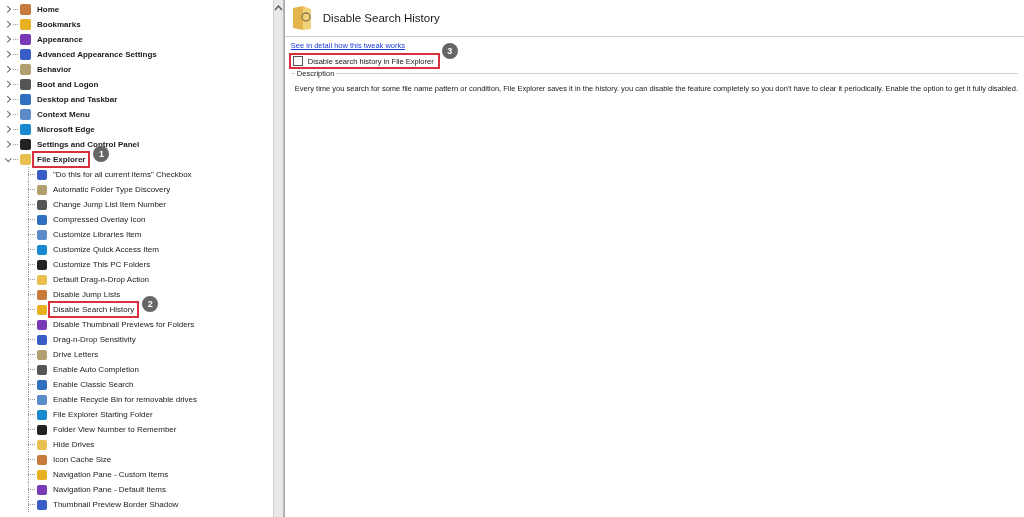 The height and width of the screenshot is (517, 1024). What do you see at coordinates (101, 279) in the screenshot?
I see `tree-item: Default Drag-n-Drop Action` at bounding box center [101, 279].